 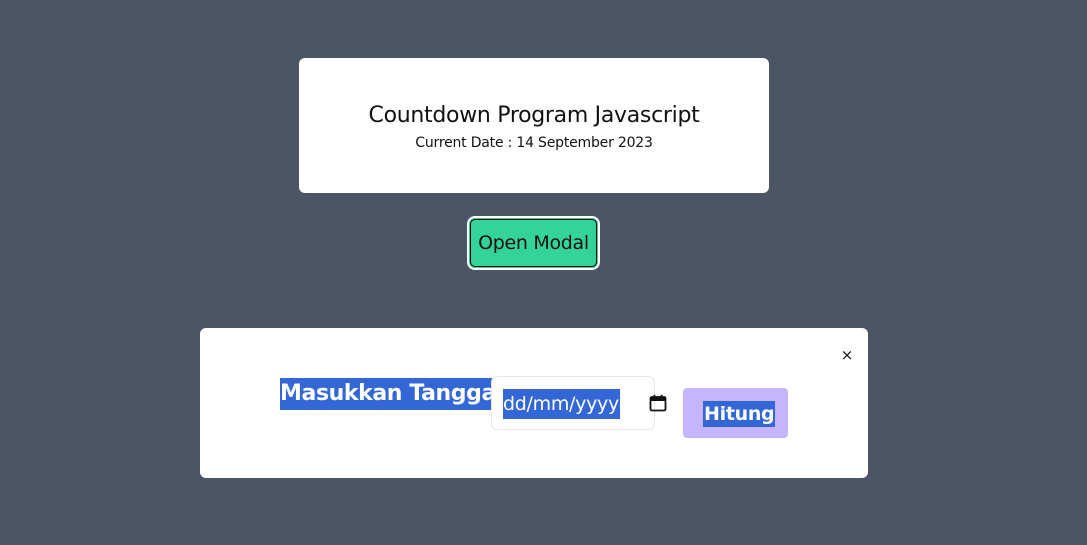 What do you see at coordinates (561, 404) in the screenshot?
I see `date-placeholder: dd/mm/yyyy` at bounding box center [561, 404].